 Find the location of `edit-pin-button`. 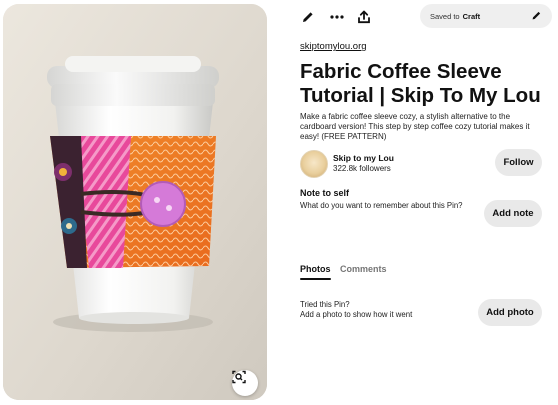

edit-pin-button is located at coordinates (308, 17).